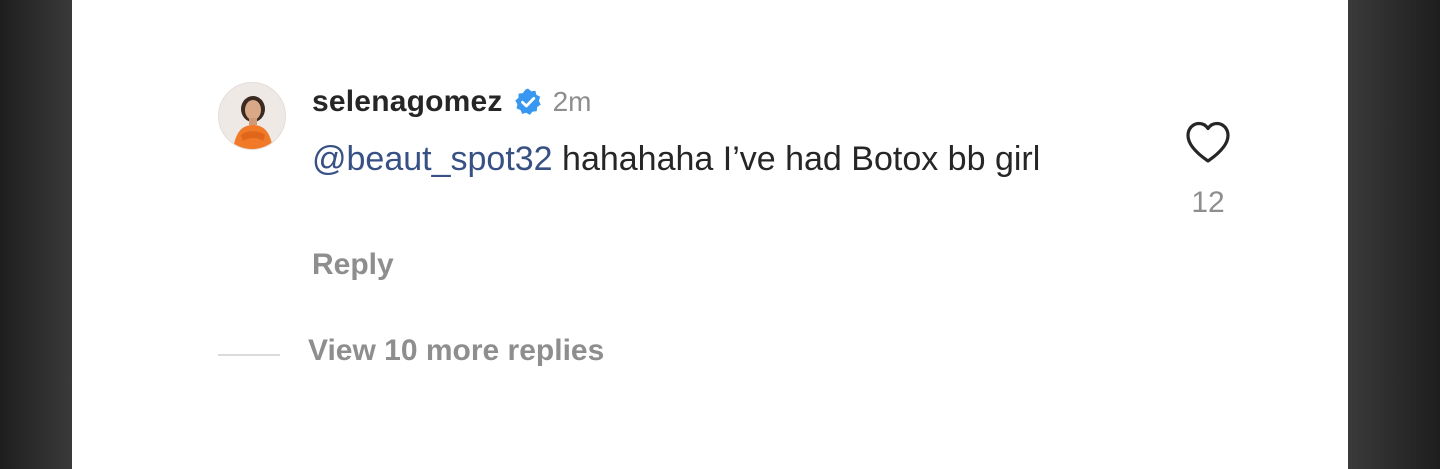  Describe the element at coordinates (353, 265) in the screenshot. I see `reply-button: Reply` at that location.